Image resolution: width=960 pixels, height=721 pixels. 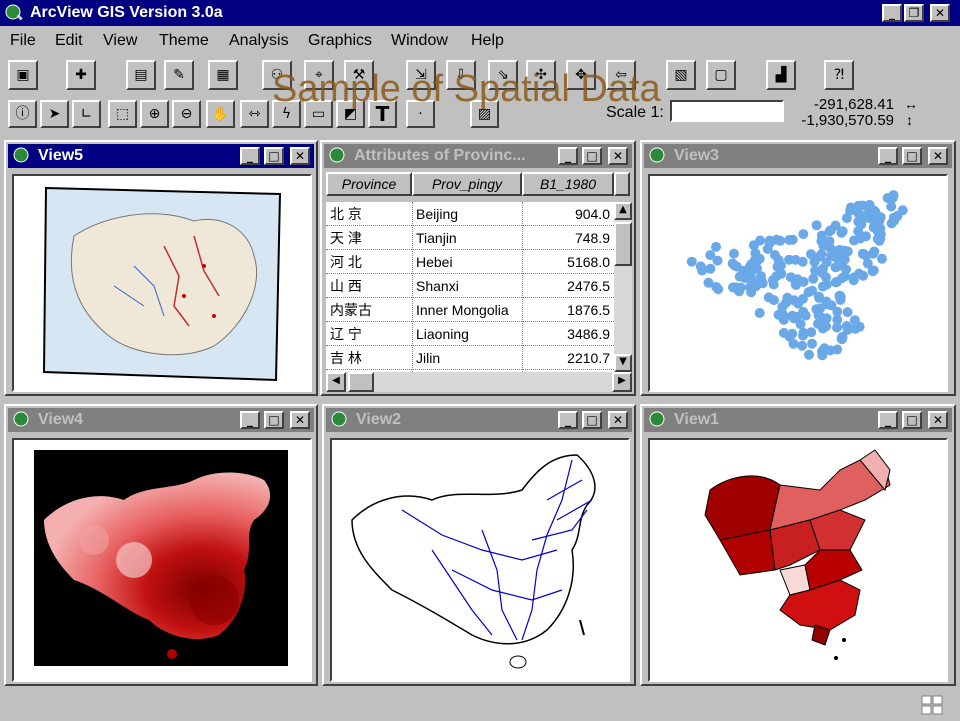 What do you see at coordinates (938, 156) in the screenshot?
I see `view3-close-button: ✕` at bounding box center [938, 156].